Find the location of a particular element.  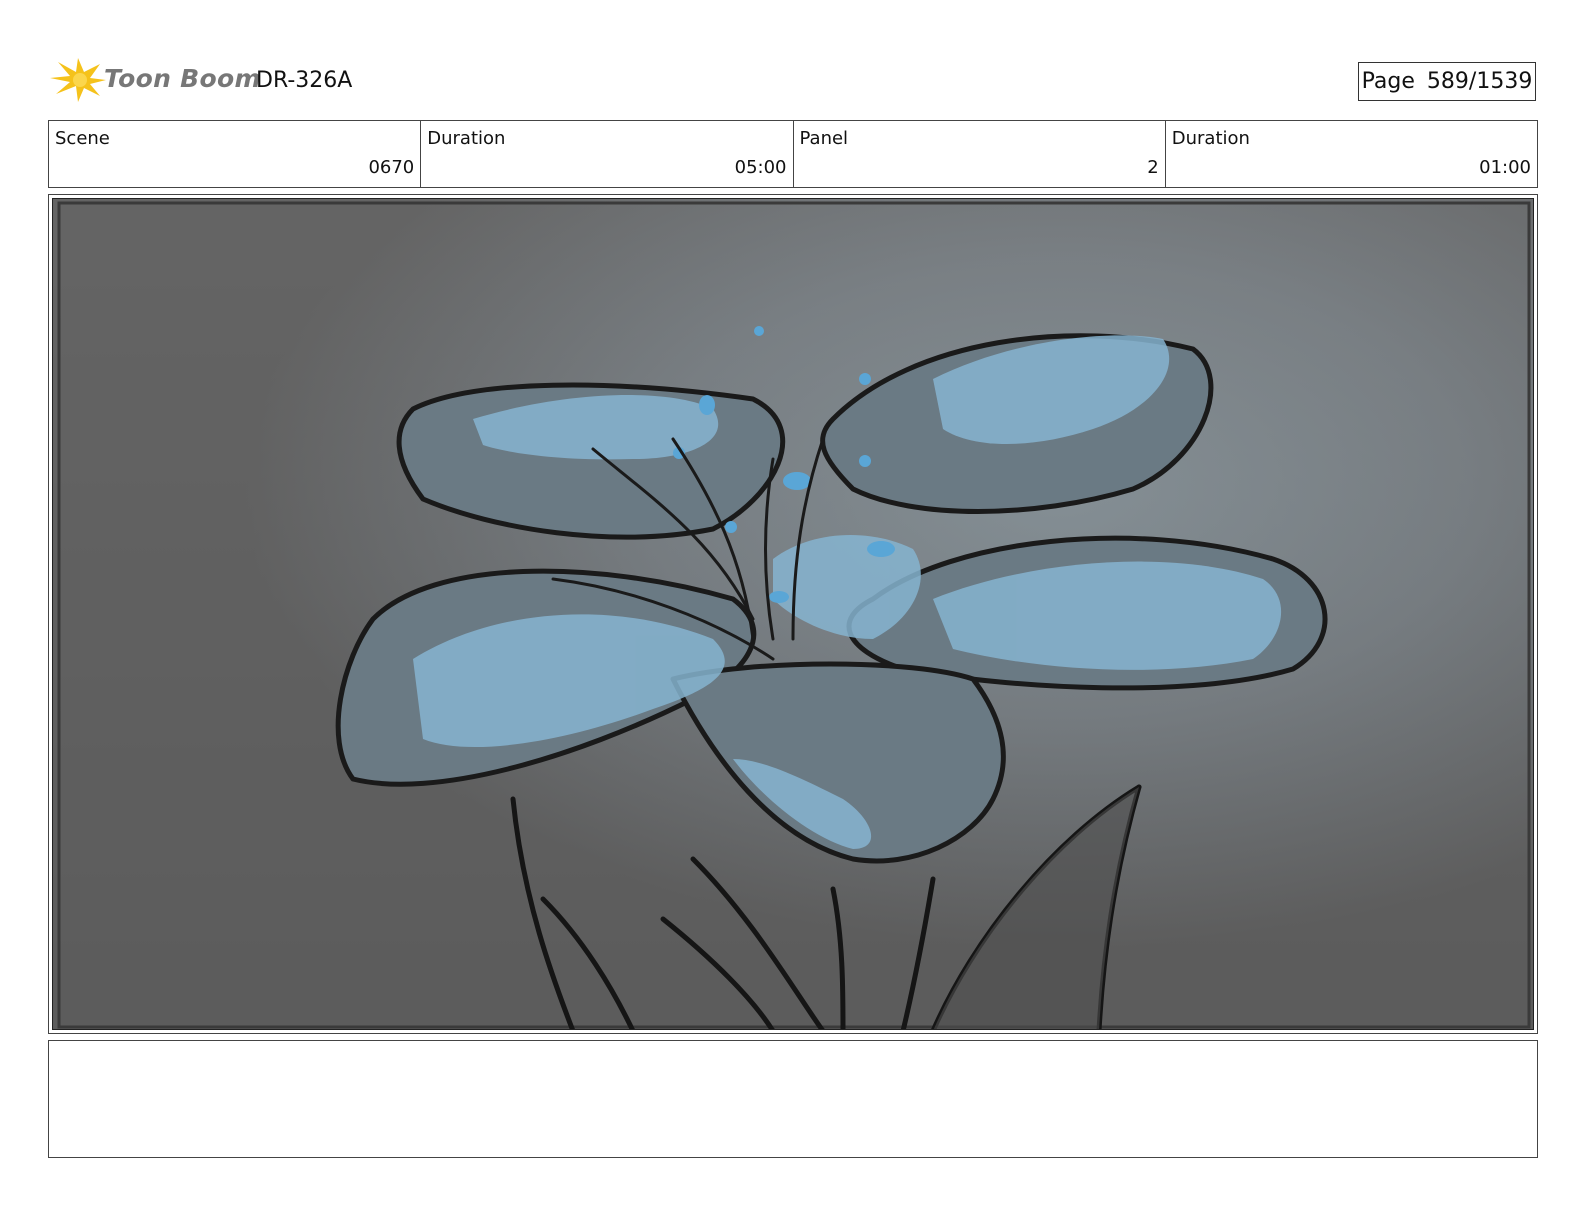

scene-cell: Scene 0670 is located at coordinates (235, 154).